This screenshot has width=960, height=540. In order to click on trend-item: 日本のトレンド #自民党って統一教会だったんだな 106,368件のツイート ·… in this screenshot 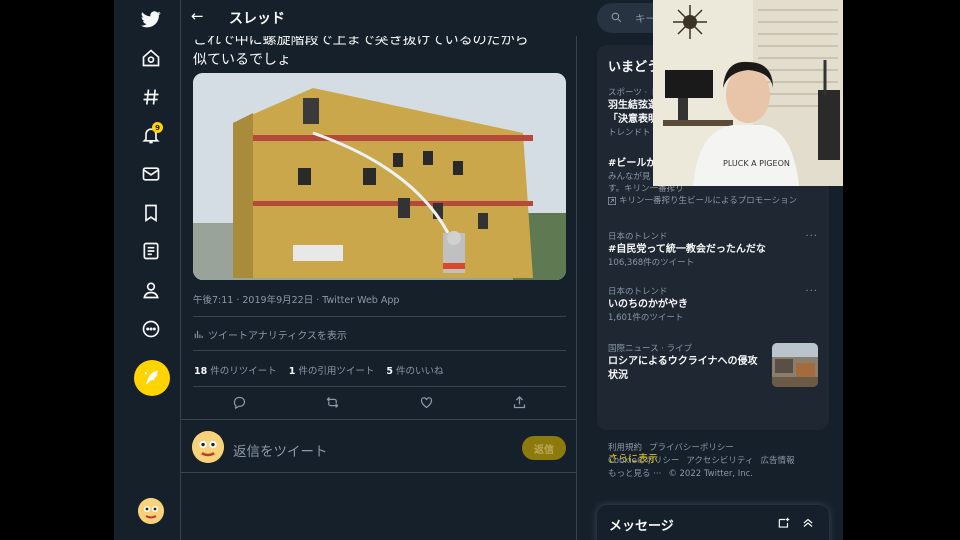, I will do `click(713, 250)`.